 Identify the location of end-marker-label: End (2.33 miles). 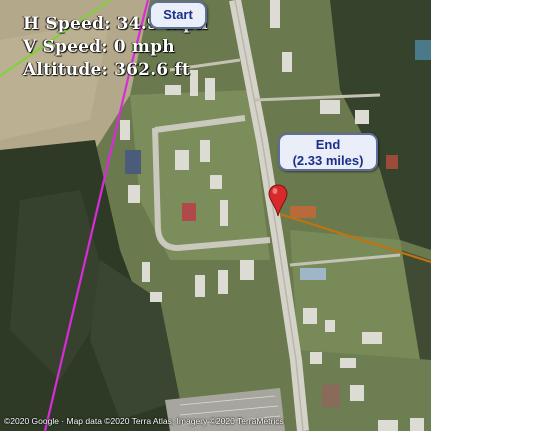
(328, 152).